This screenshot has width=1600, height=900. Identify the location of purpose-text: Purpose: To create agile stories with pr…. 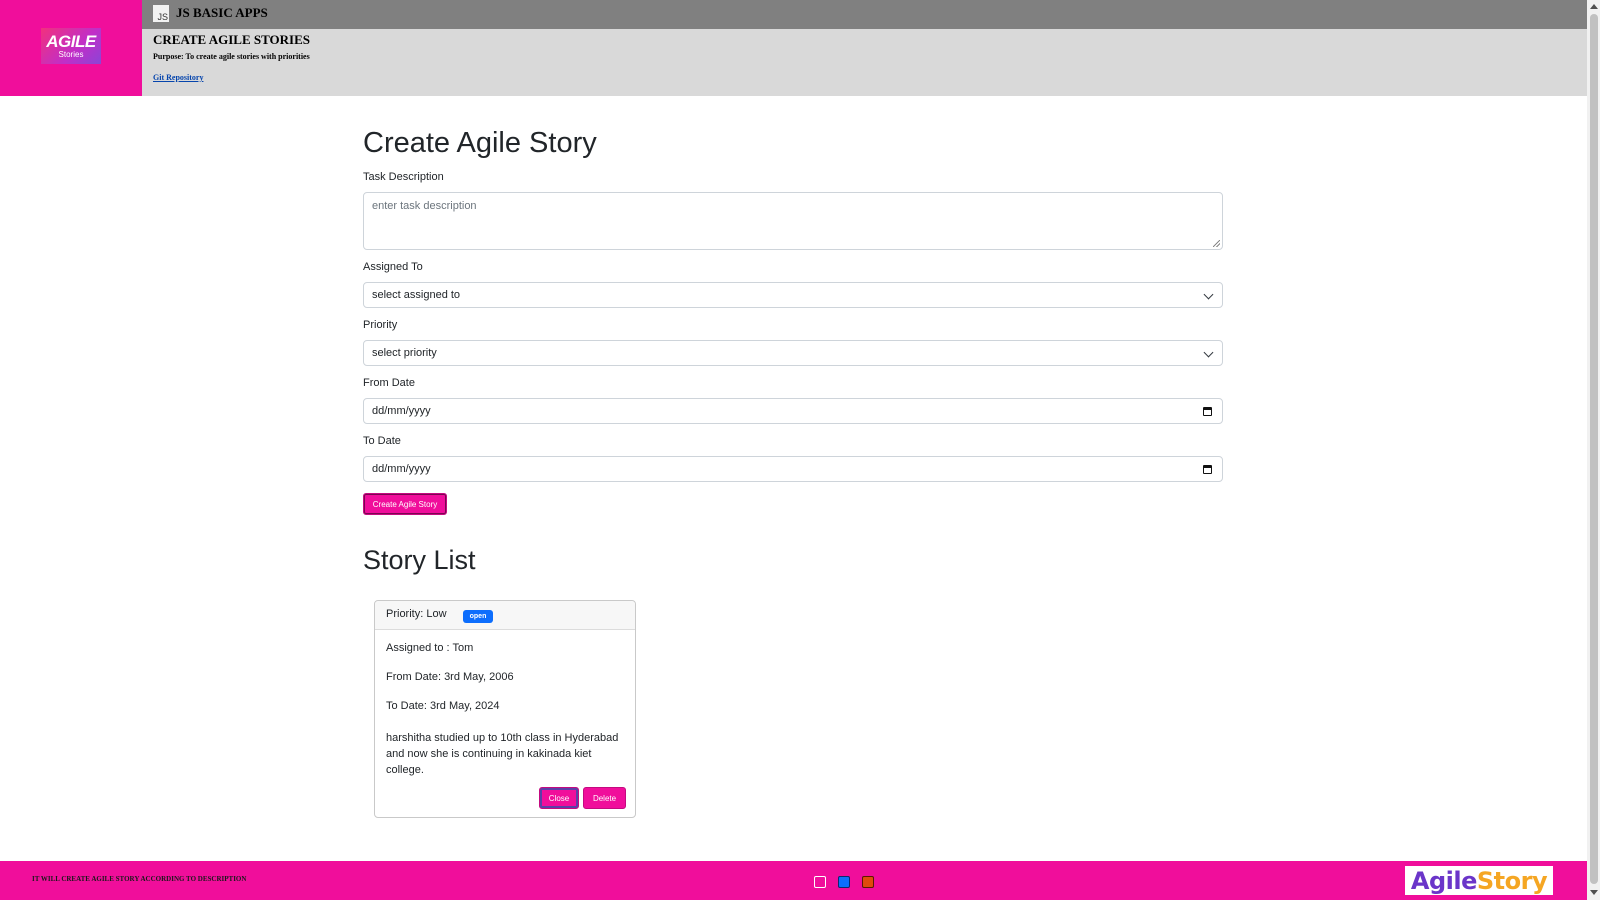
(231, 56).